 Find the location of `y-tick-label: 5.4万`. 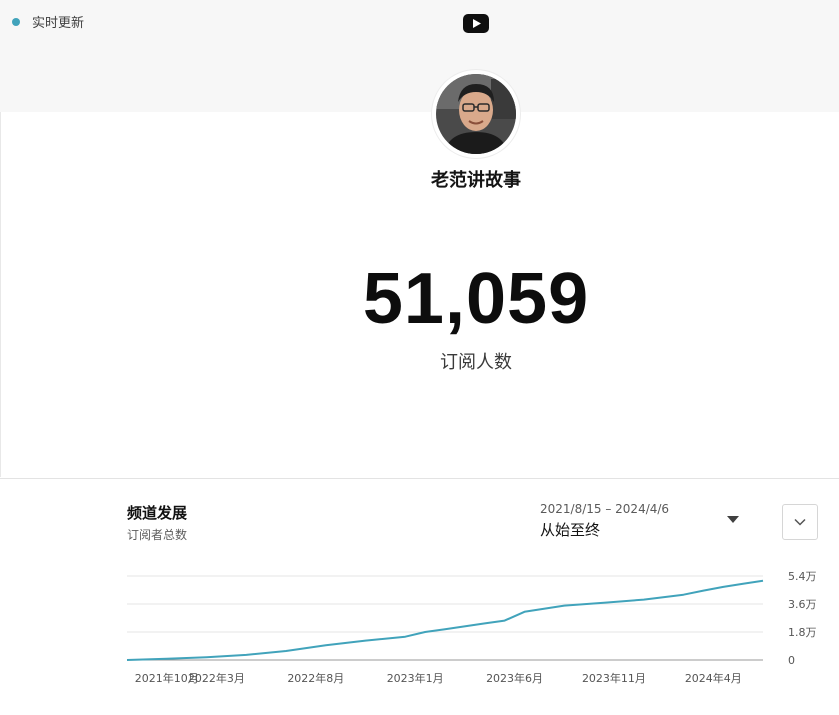

y-tick-label: 5.4万 is located at coordinates (802, 576).